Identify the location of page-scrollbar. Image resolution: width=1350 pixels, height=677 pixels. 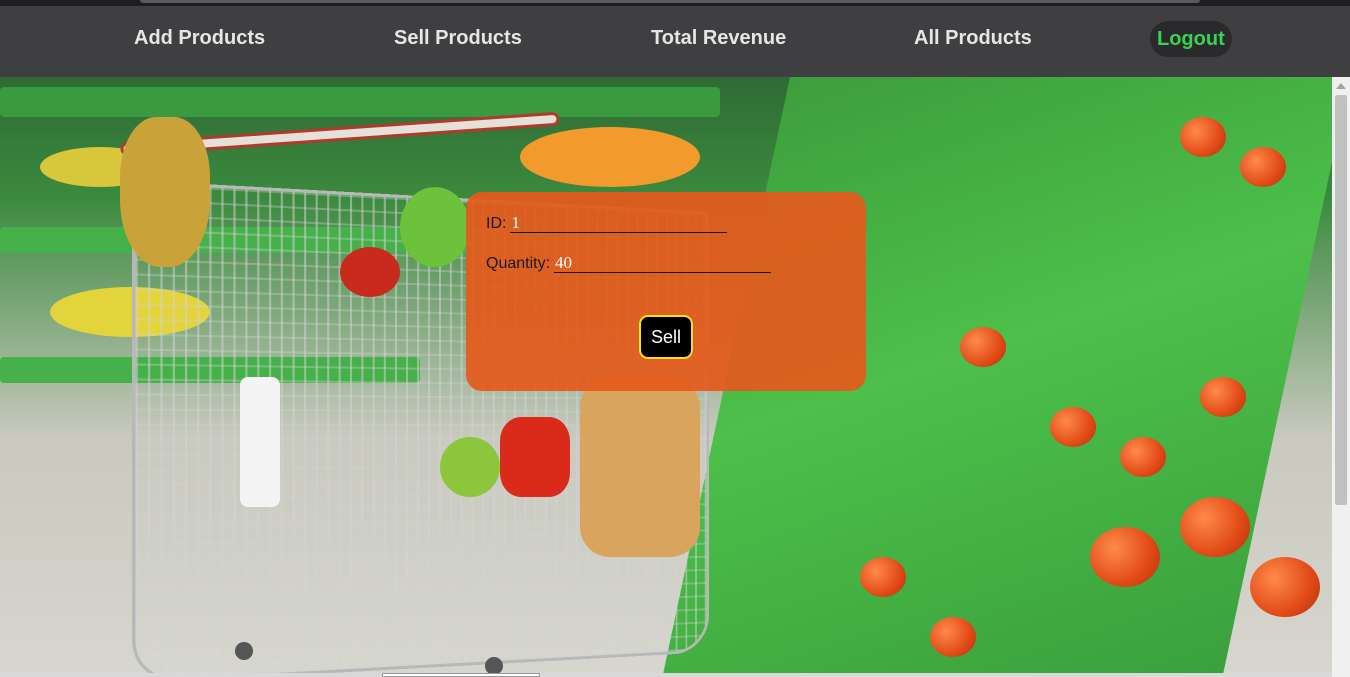
(1341, 377).